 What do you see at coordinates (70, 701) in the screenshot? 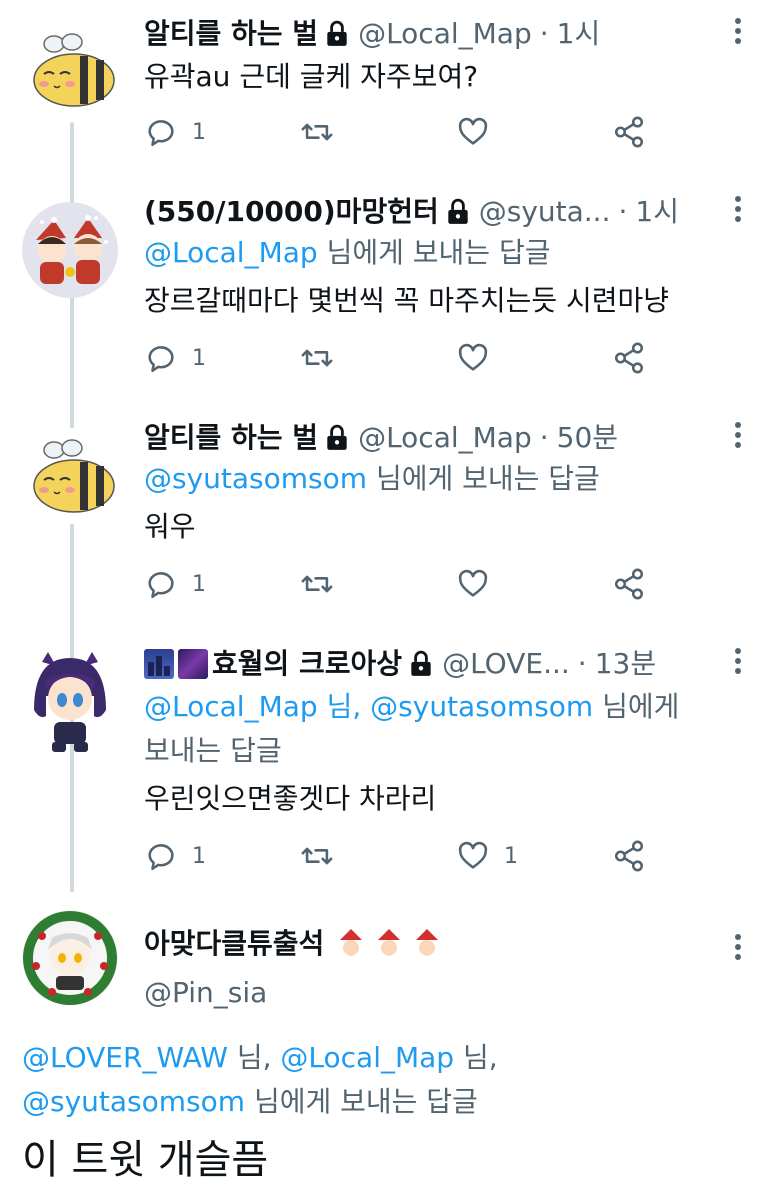
I see `purple-hair-chibi-avatar` at bounding box center [70, 701].